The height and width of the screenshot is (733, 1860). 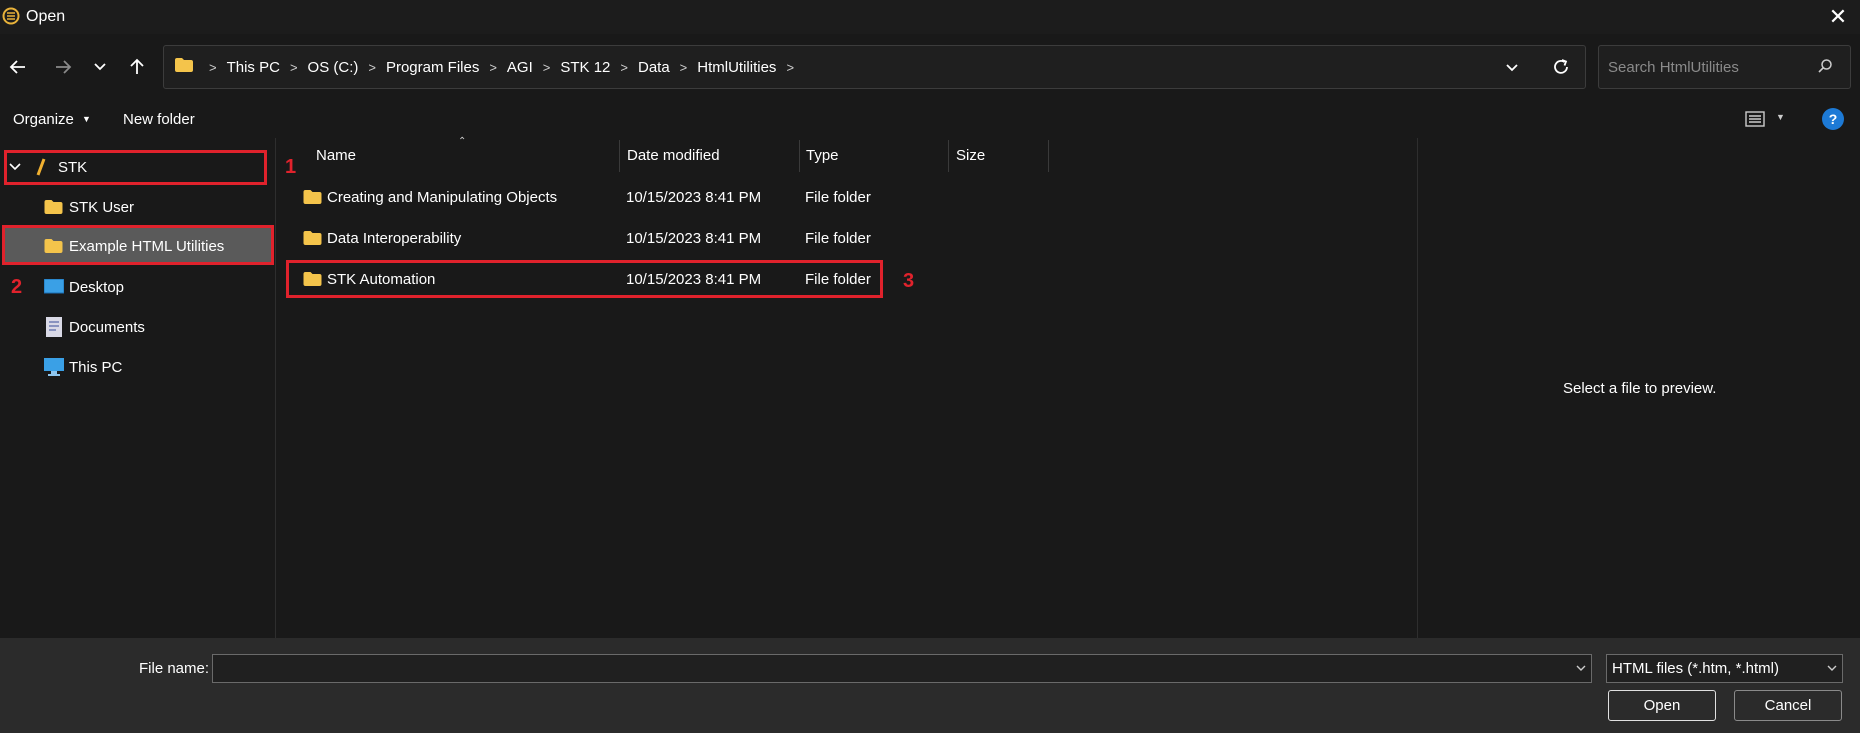 I want to click on column-header-type: Type, so click(x=822, y=155).